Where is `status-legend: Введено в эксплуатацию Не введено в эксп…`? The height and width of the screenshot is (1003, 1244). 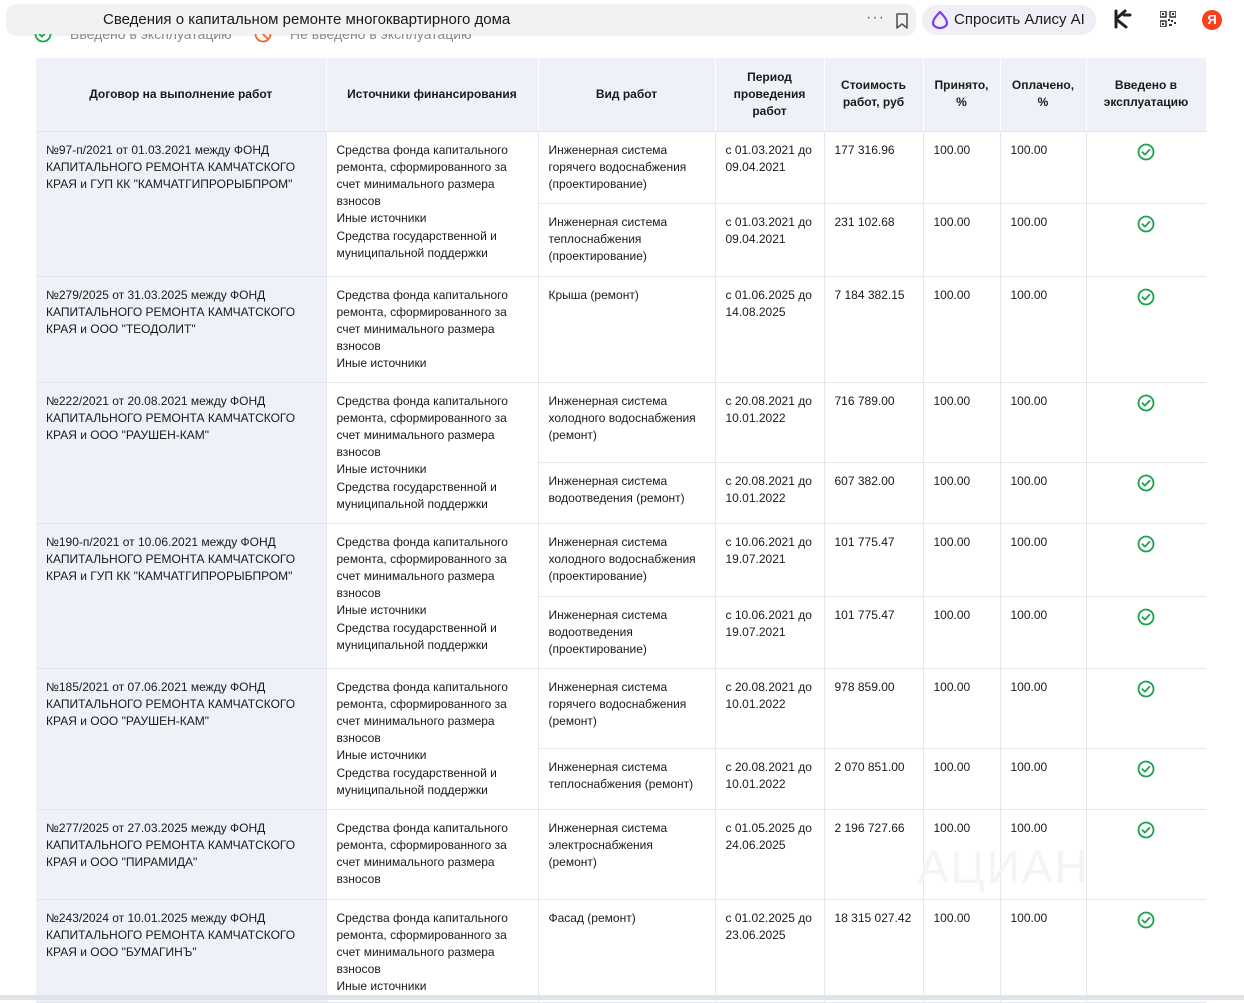 status-legend: Введено в эксплуатацию Не введено в эксп… is located at coordinates (334, 41).